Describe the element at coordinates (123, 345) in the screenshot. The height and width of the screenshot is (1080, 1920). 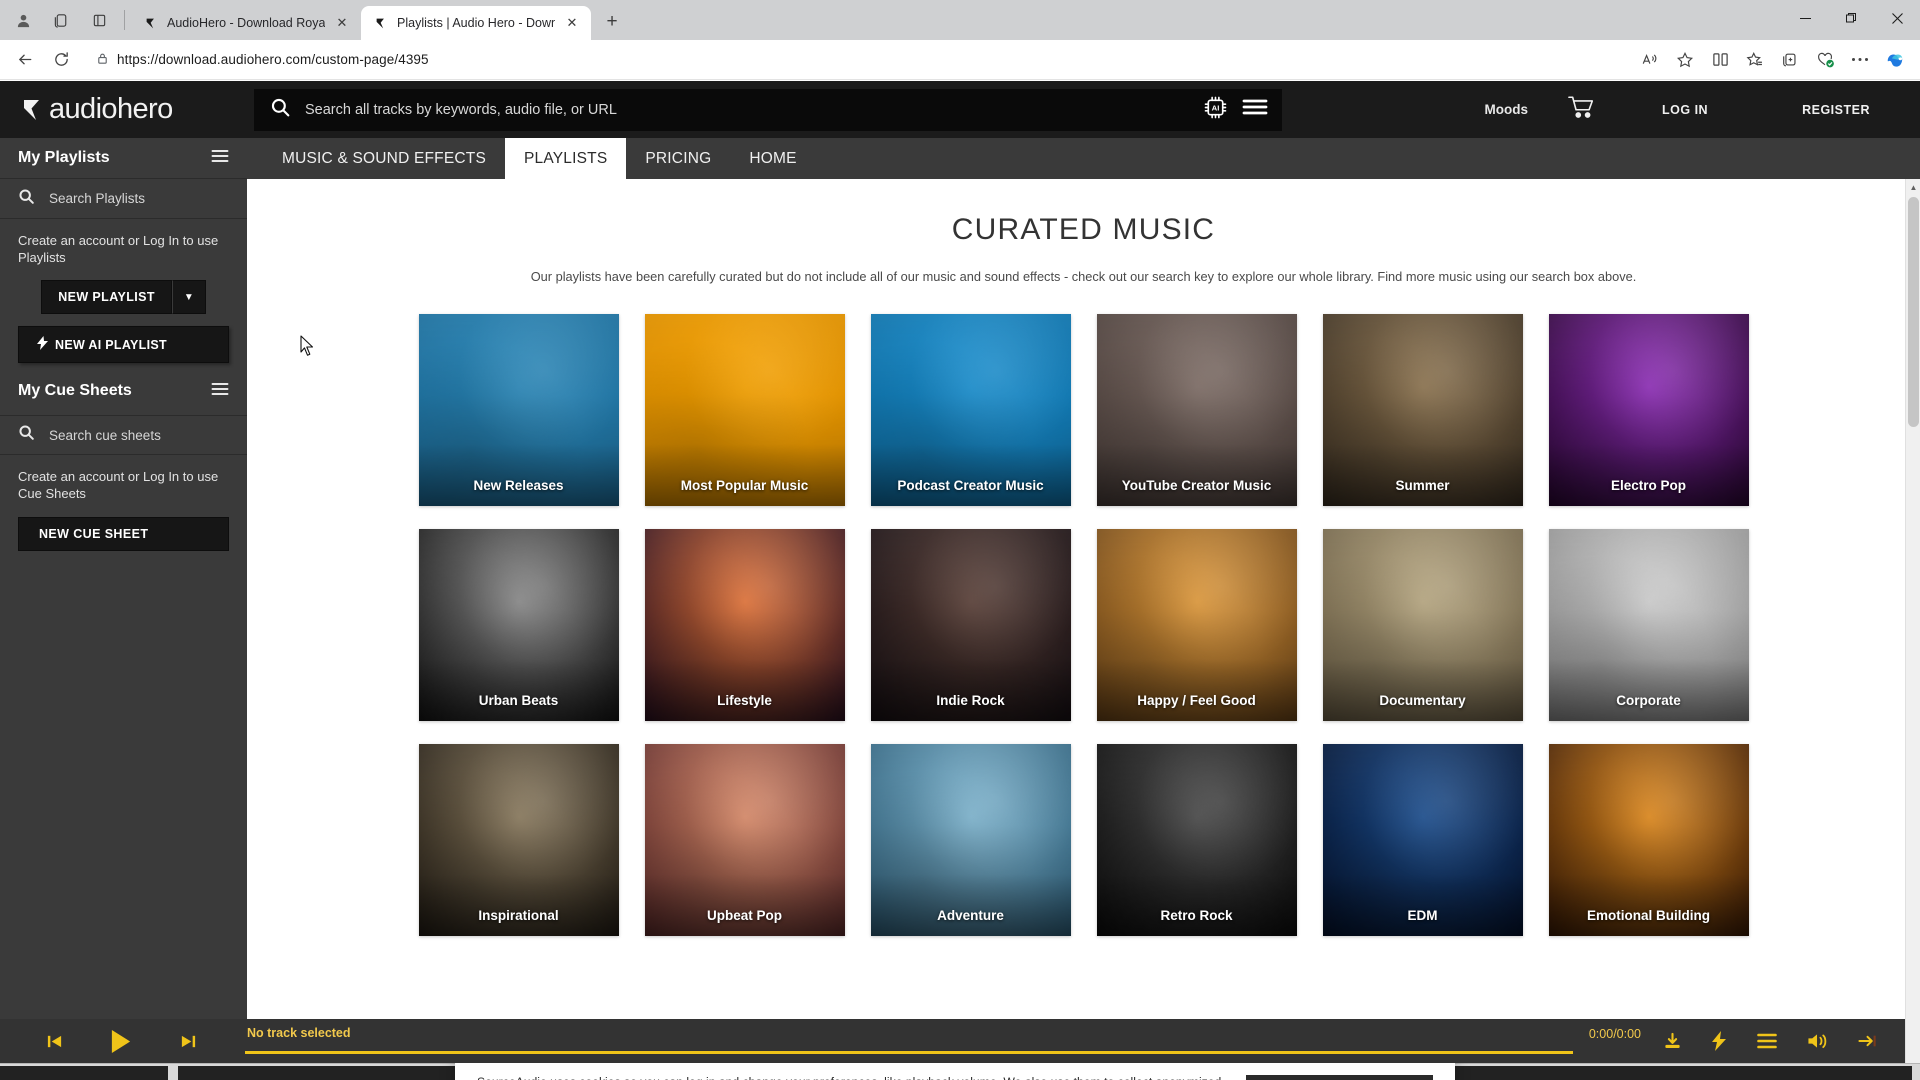
I see `new-ai-playlist-button: NEW AI PLAYLIST` at that location.